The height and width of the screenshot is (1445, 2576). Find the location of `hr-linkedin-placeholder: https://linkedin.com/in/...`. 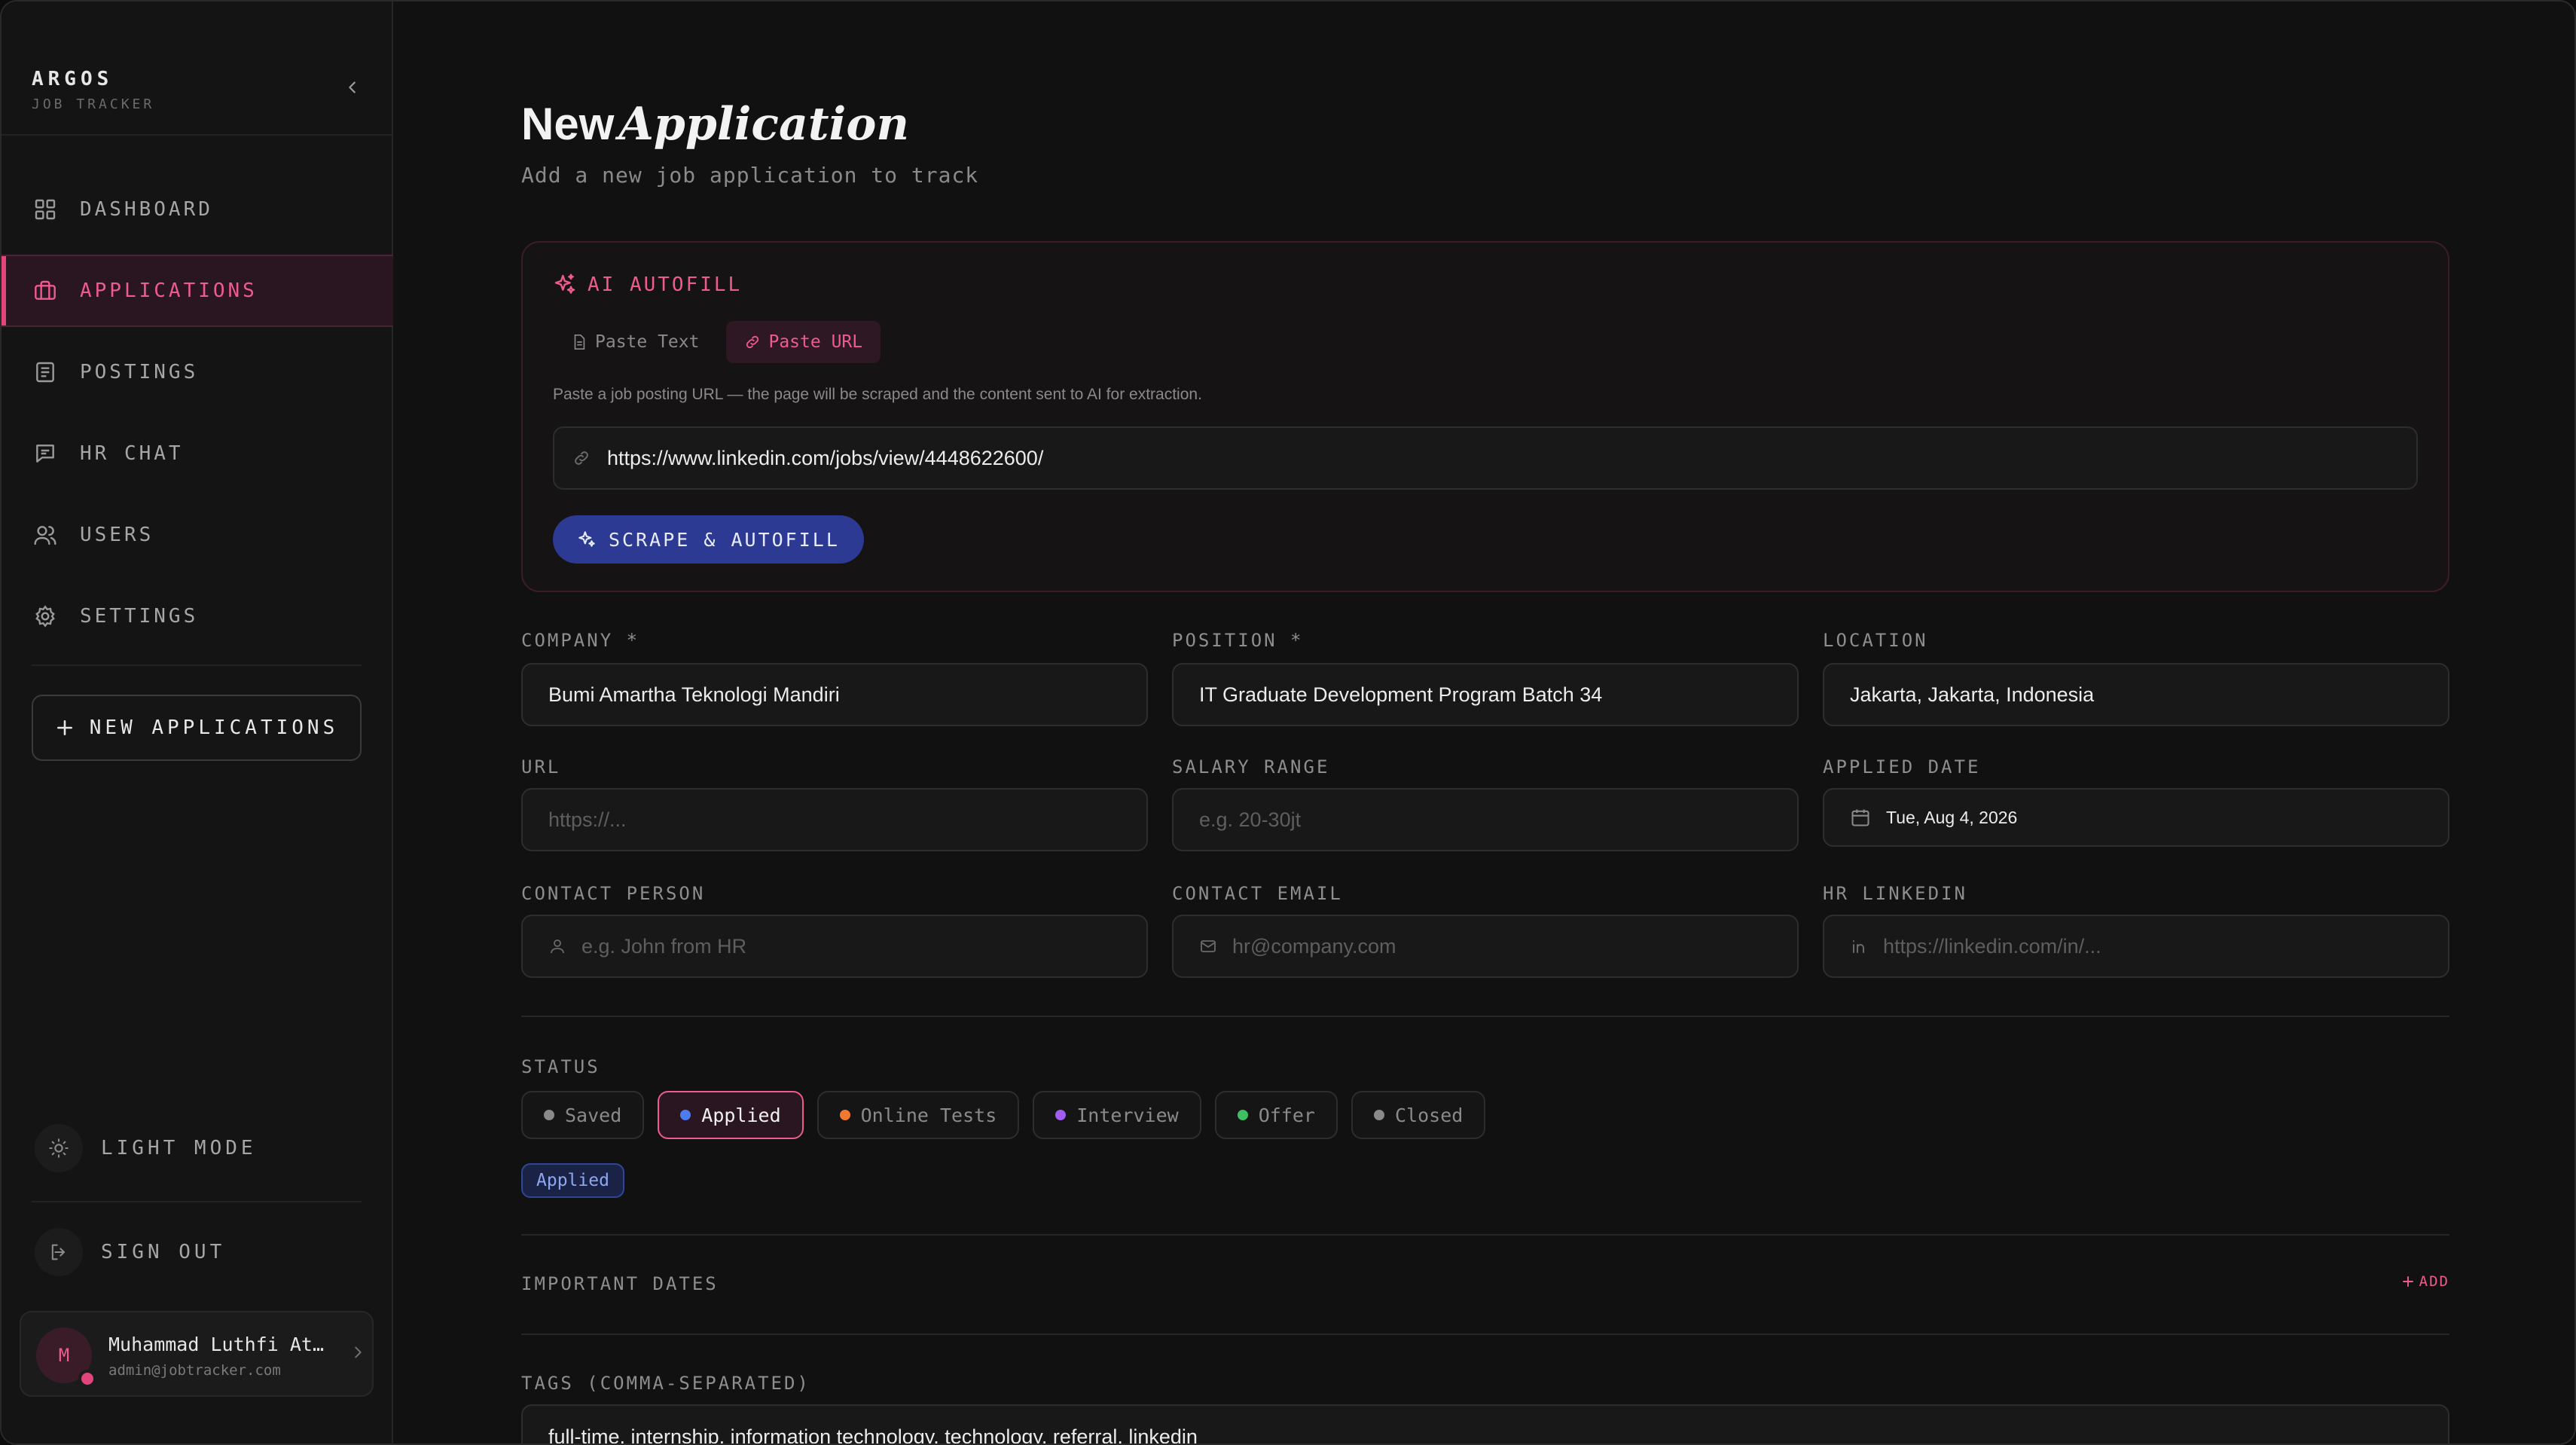

hr-linkedin-placeholder: https://linkedin.com/in/... is located at coordinates (1992, 946).